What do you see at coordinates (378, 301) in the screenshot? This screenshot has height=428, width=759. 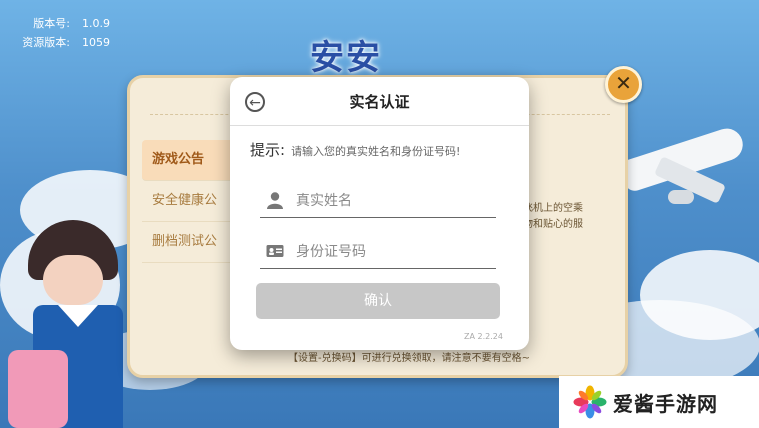 I see `confirm-button: 确认` at bounding box center [378, 301].